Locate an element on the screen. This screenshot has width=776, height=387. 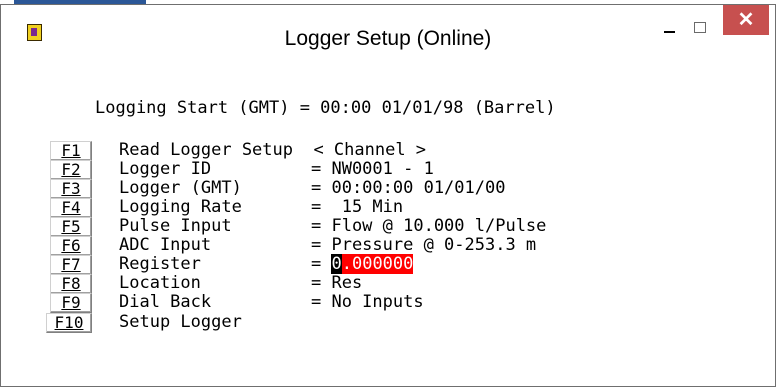
row-label: Logger (GMT) is located at coordinates (180, 188).